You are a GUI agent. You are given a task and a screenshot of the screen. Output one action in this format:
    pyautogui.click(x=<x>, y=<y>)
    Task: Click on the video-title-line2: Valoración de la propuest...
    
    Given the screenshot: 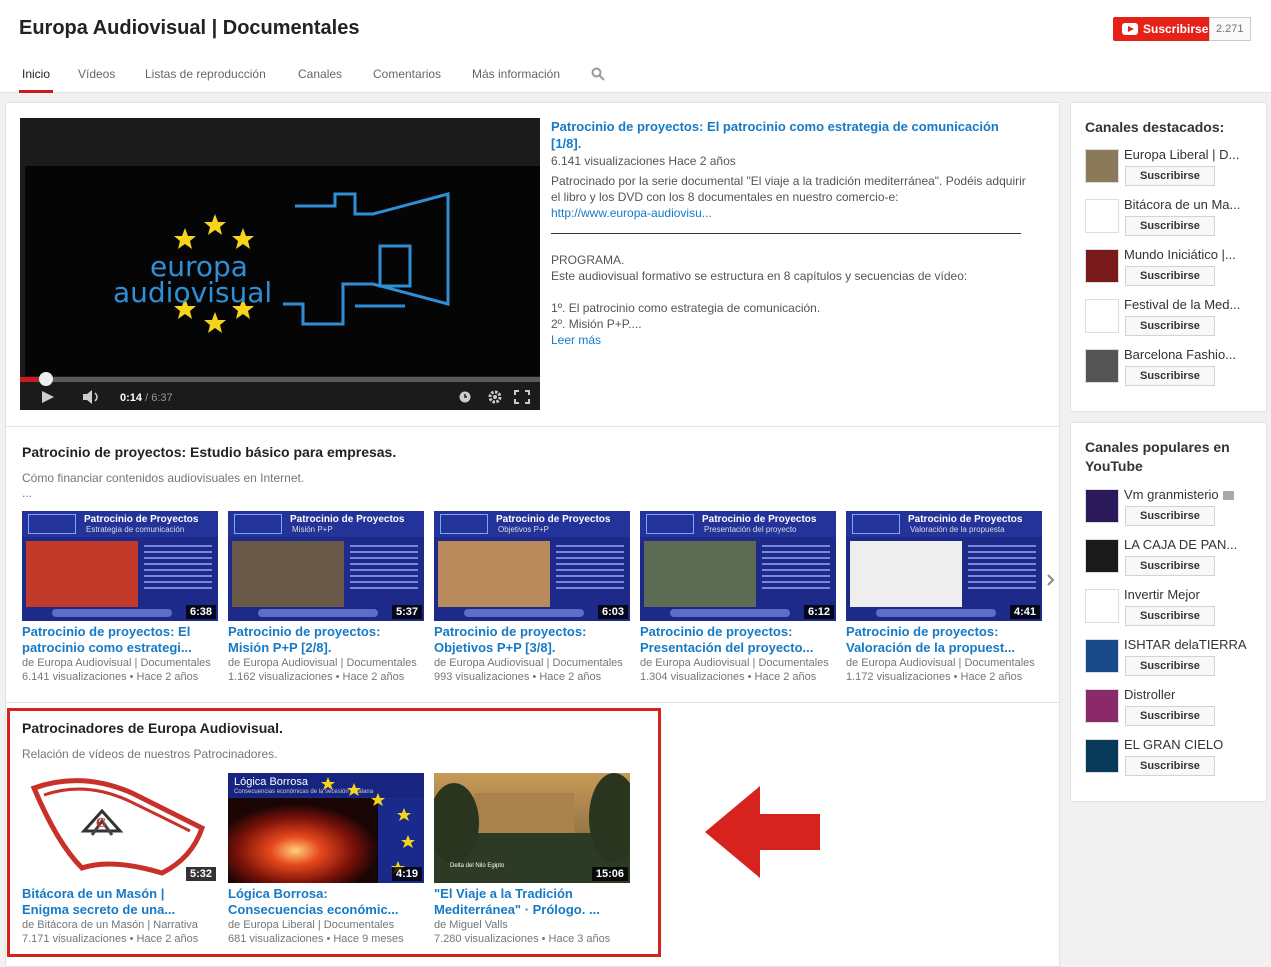 What is the action you would take?
    pyautogui.click(x=944, y=648)
    